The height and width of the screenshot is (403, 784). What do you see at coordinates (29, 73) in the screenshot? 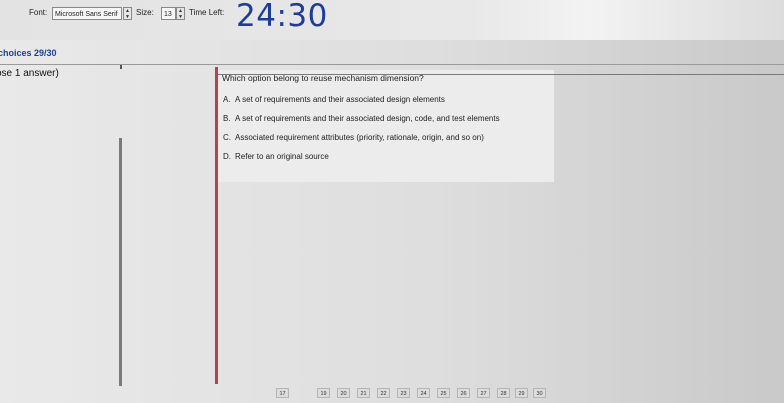
I see `choose-answer-label: ose 1 answer)` at bounding box center [29, 73].